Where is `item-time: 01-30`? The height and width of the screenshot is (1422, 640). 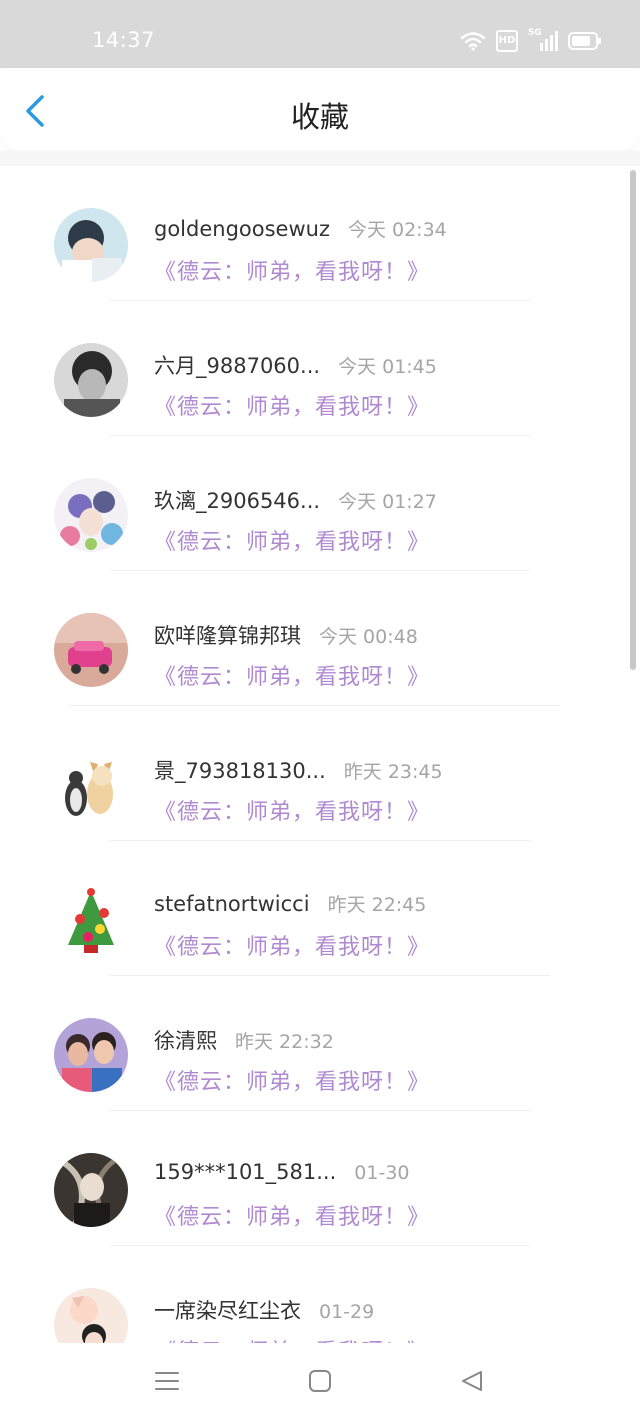
item-time: 01-30 is located at coordinates (382, 1173).